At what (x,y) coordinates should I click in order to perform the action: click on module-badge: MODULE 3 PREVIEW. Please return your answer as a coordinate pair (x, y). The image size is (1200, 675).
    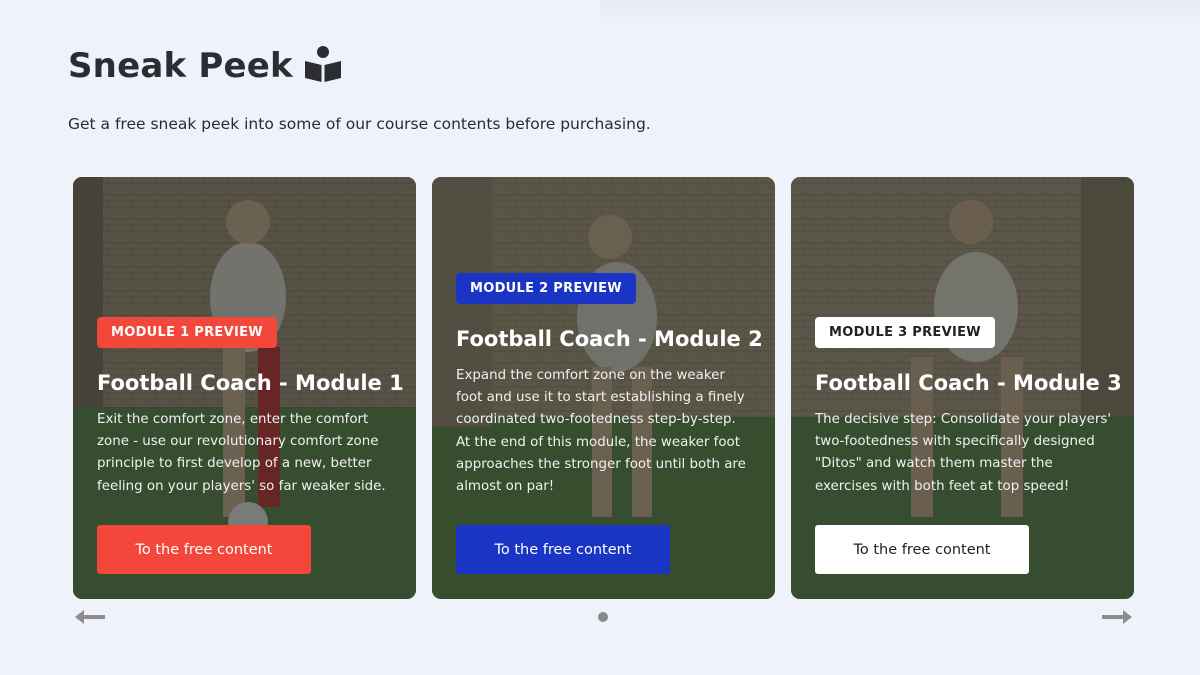
    Looking at the image, I should click on (905, 332).